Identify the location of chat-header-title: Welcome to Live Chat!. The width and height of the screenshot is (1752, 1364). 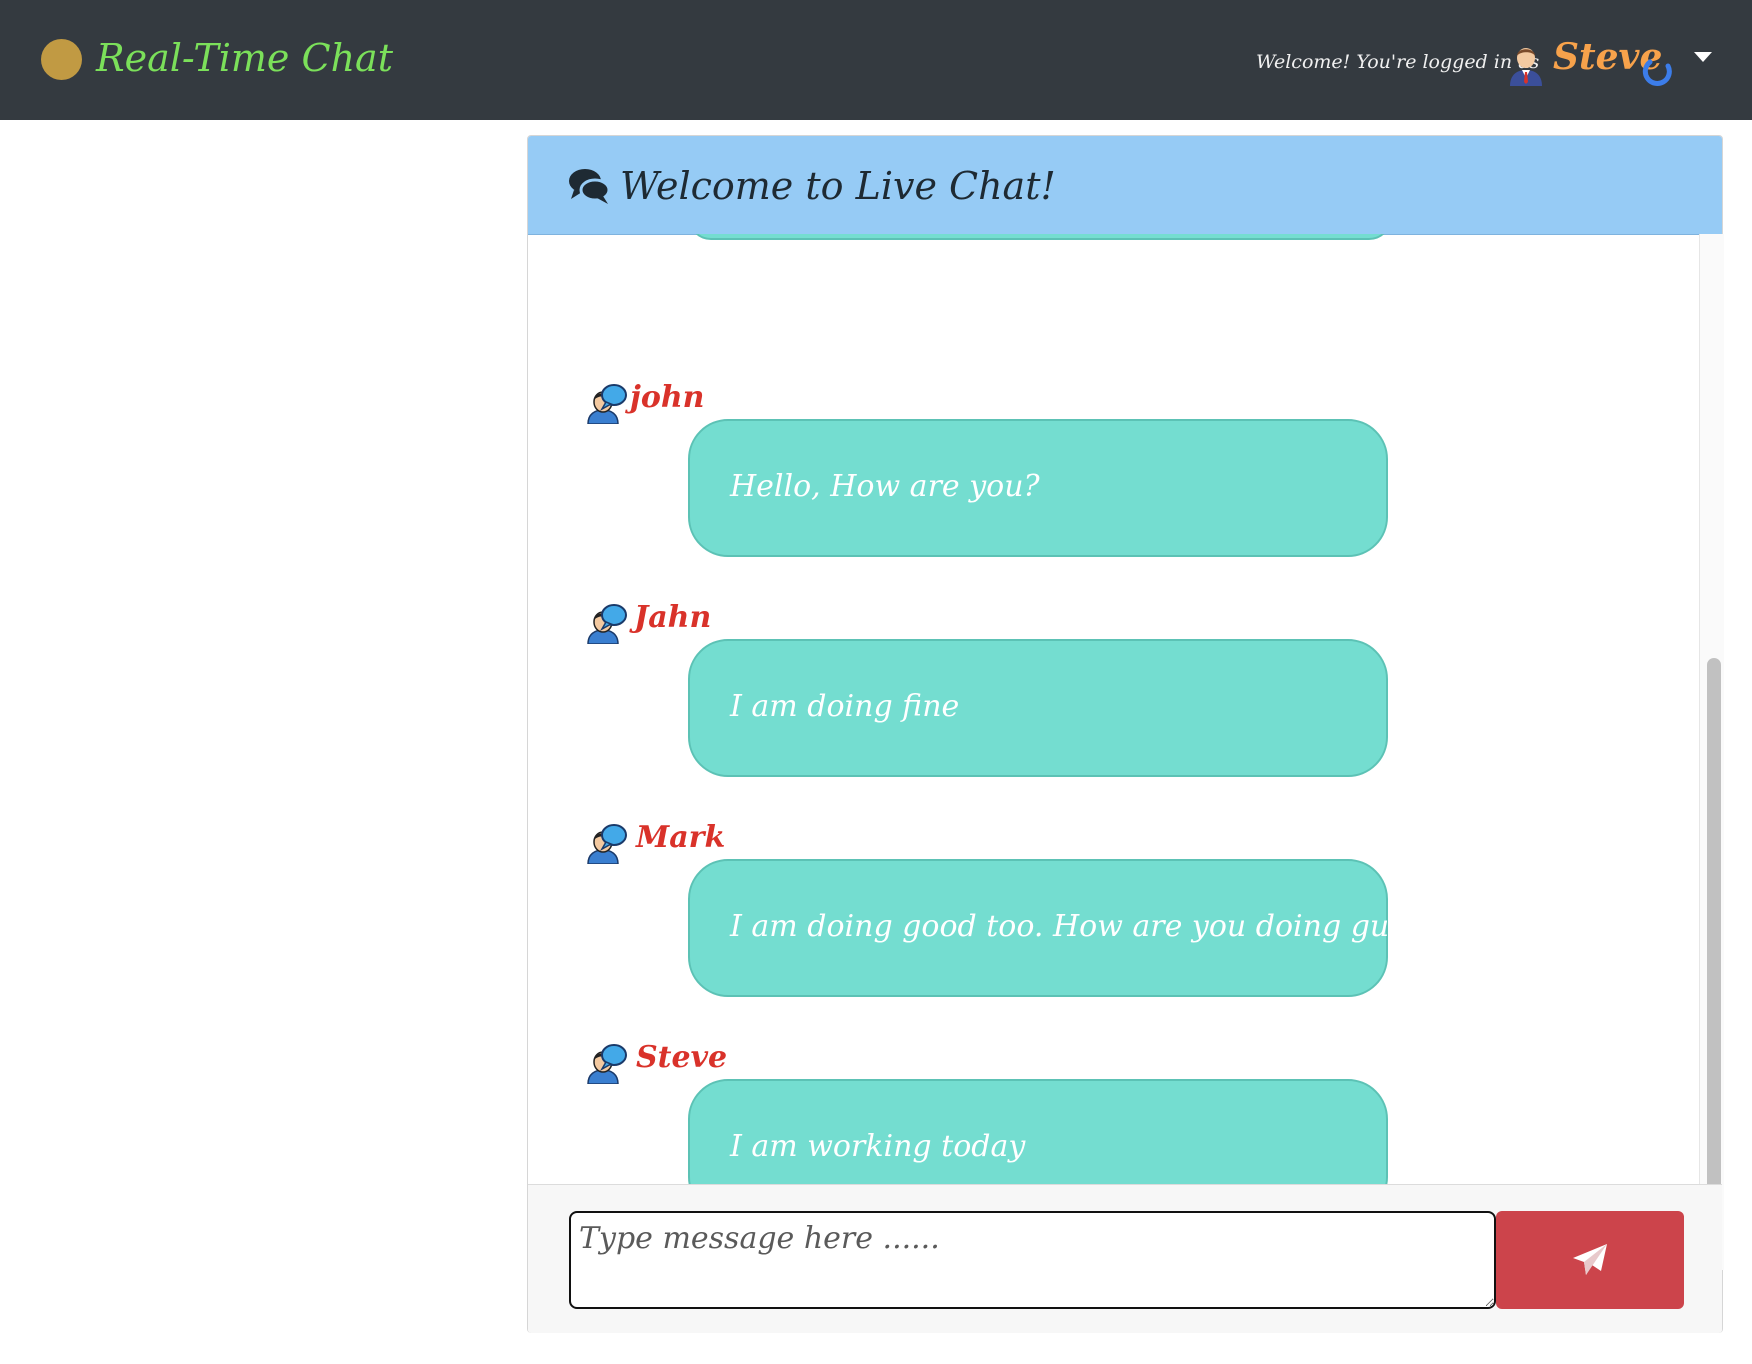
(838, 186).